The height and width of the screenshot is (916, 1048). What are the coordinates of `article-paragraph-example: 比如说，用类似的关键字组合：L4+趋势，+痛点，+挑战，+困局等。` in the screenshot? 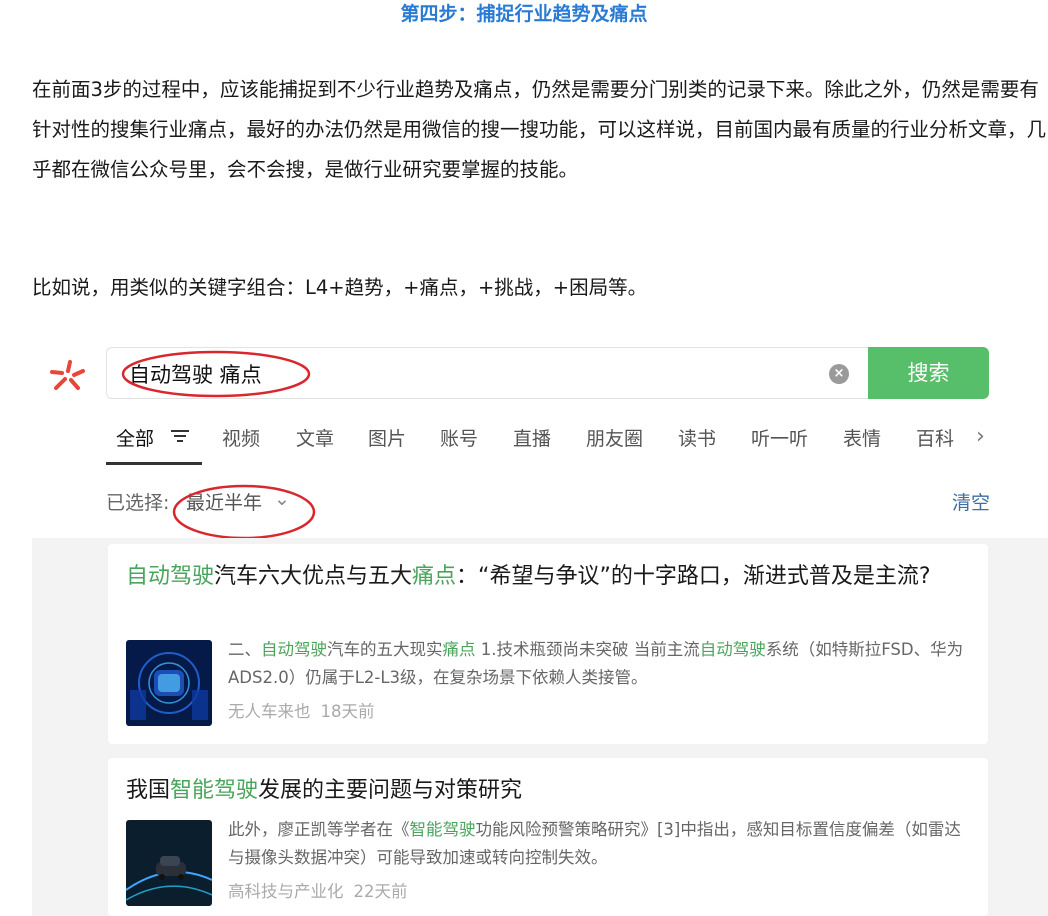 It's located at (340, 287).